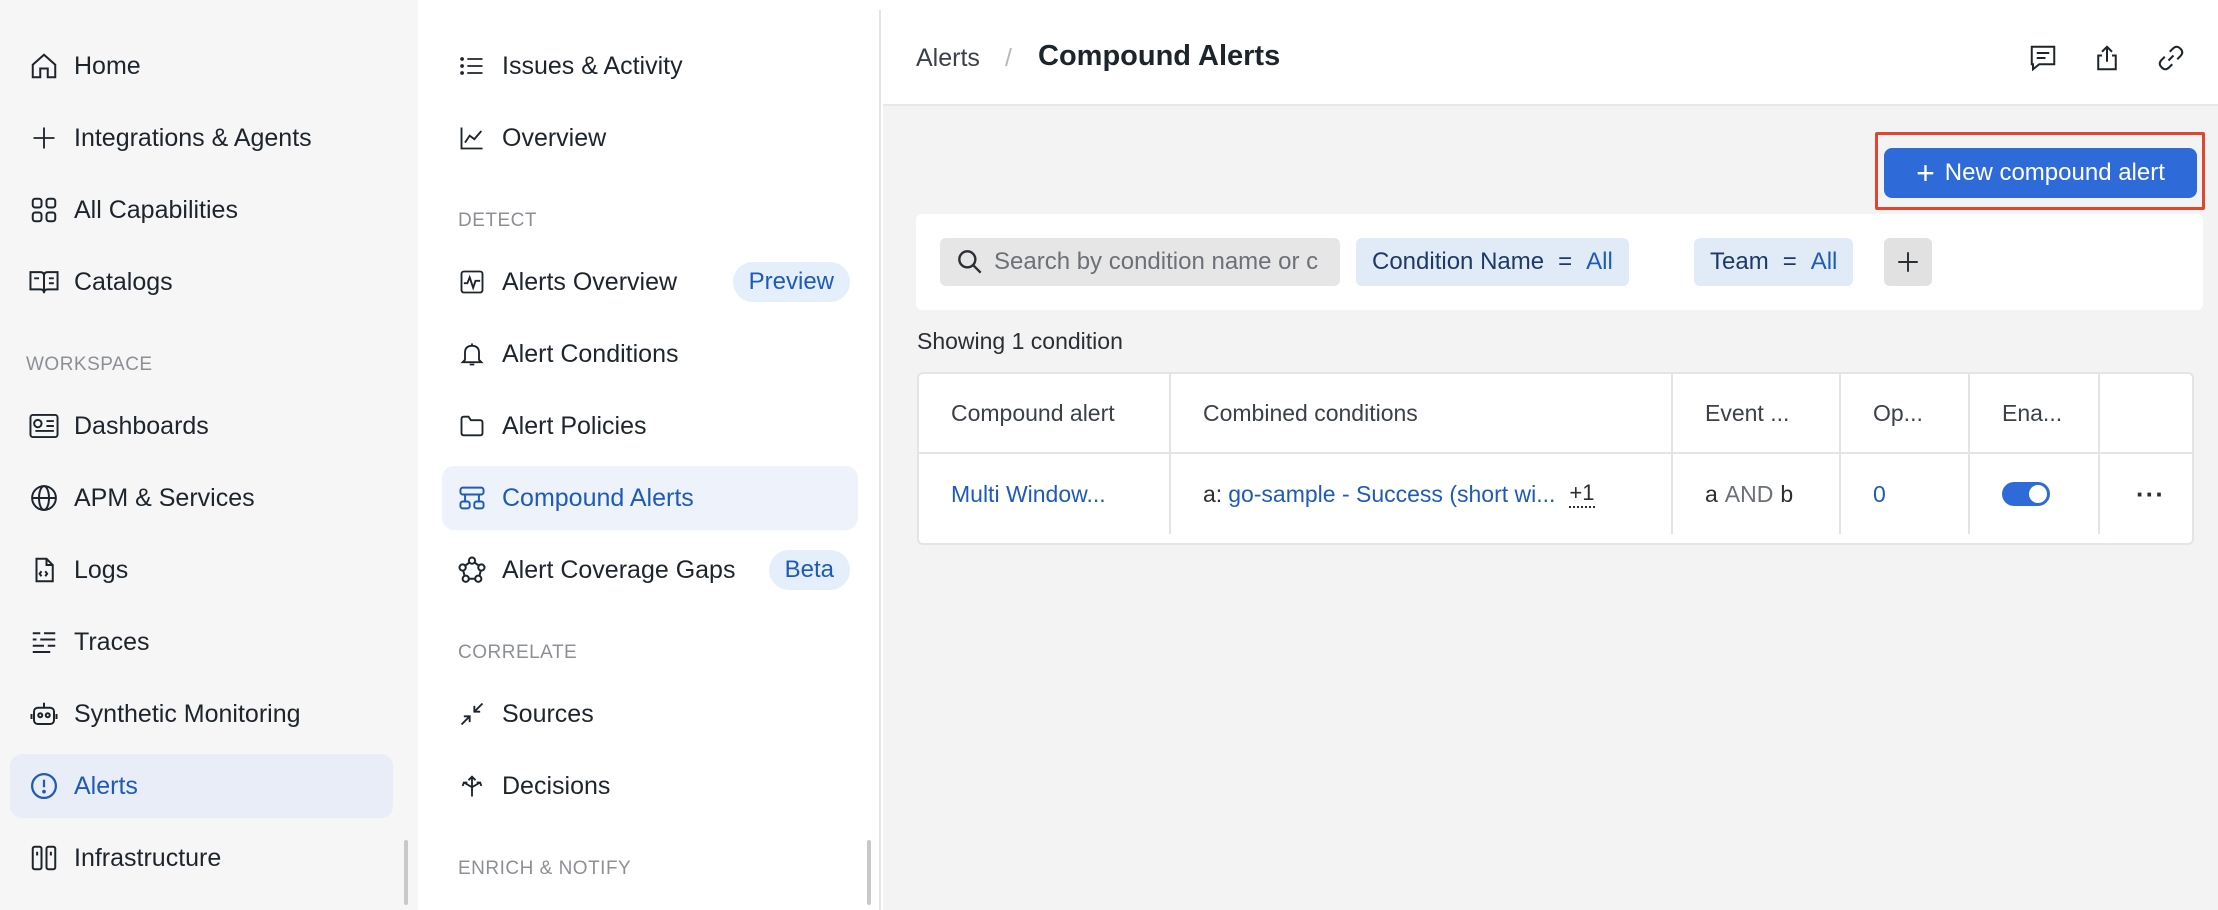 This screenshot has height=910, width=2218. Describe the element at coordinates (590, 281) in the screenshot. I see `nav-label: Alerts Overview` at that location.